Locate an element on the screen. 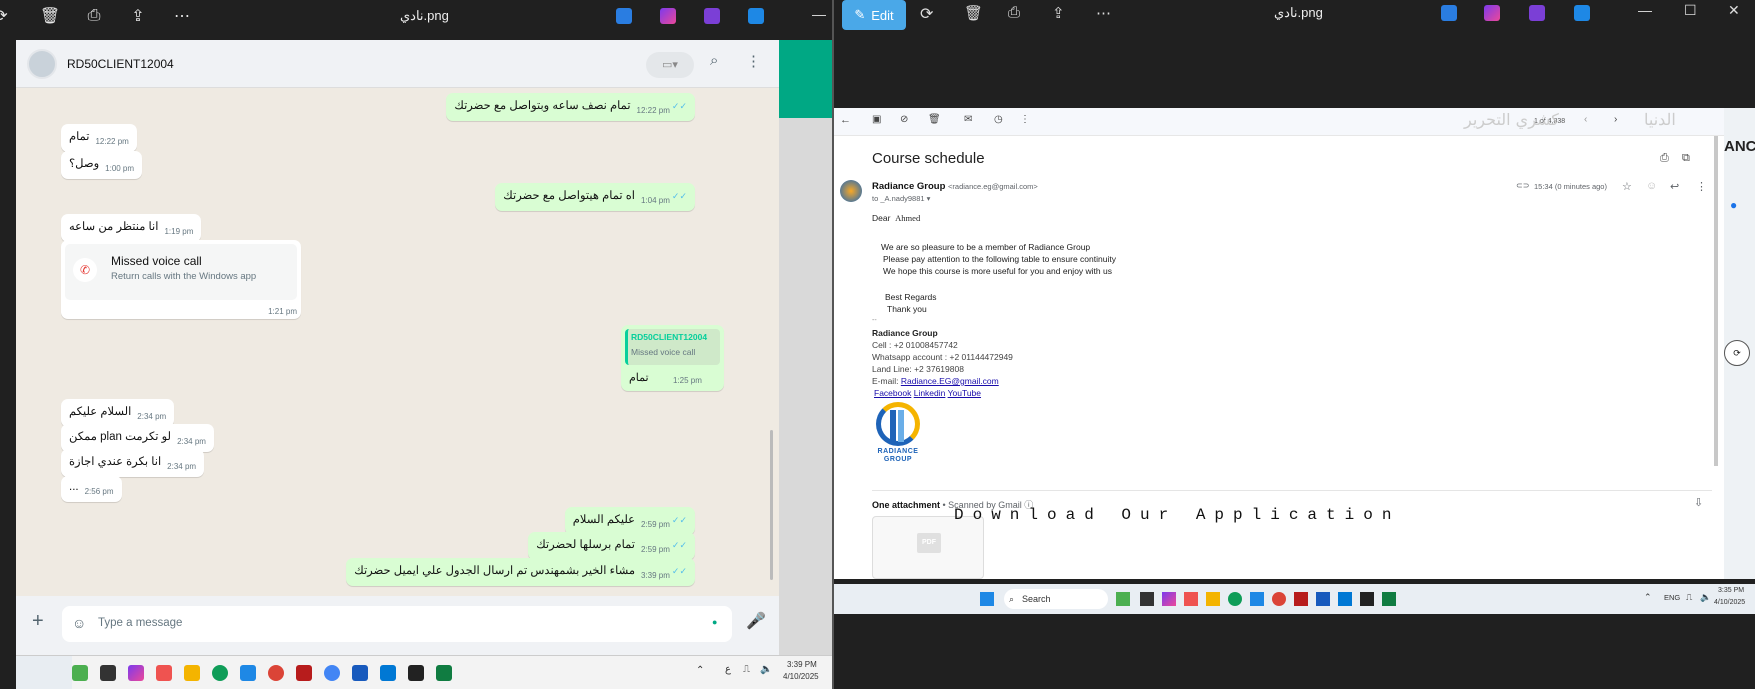 The height and width of the screenshot is (689, 1755). sender-avatar is located at coordinates (851, 191).